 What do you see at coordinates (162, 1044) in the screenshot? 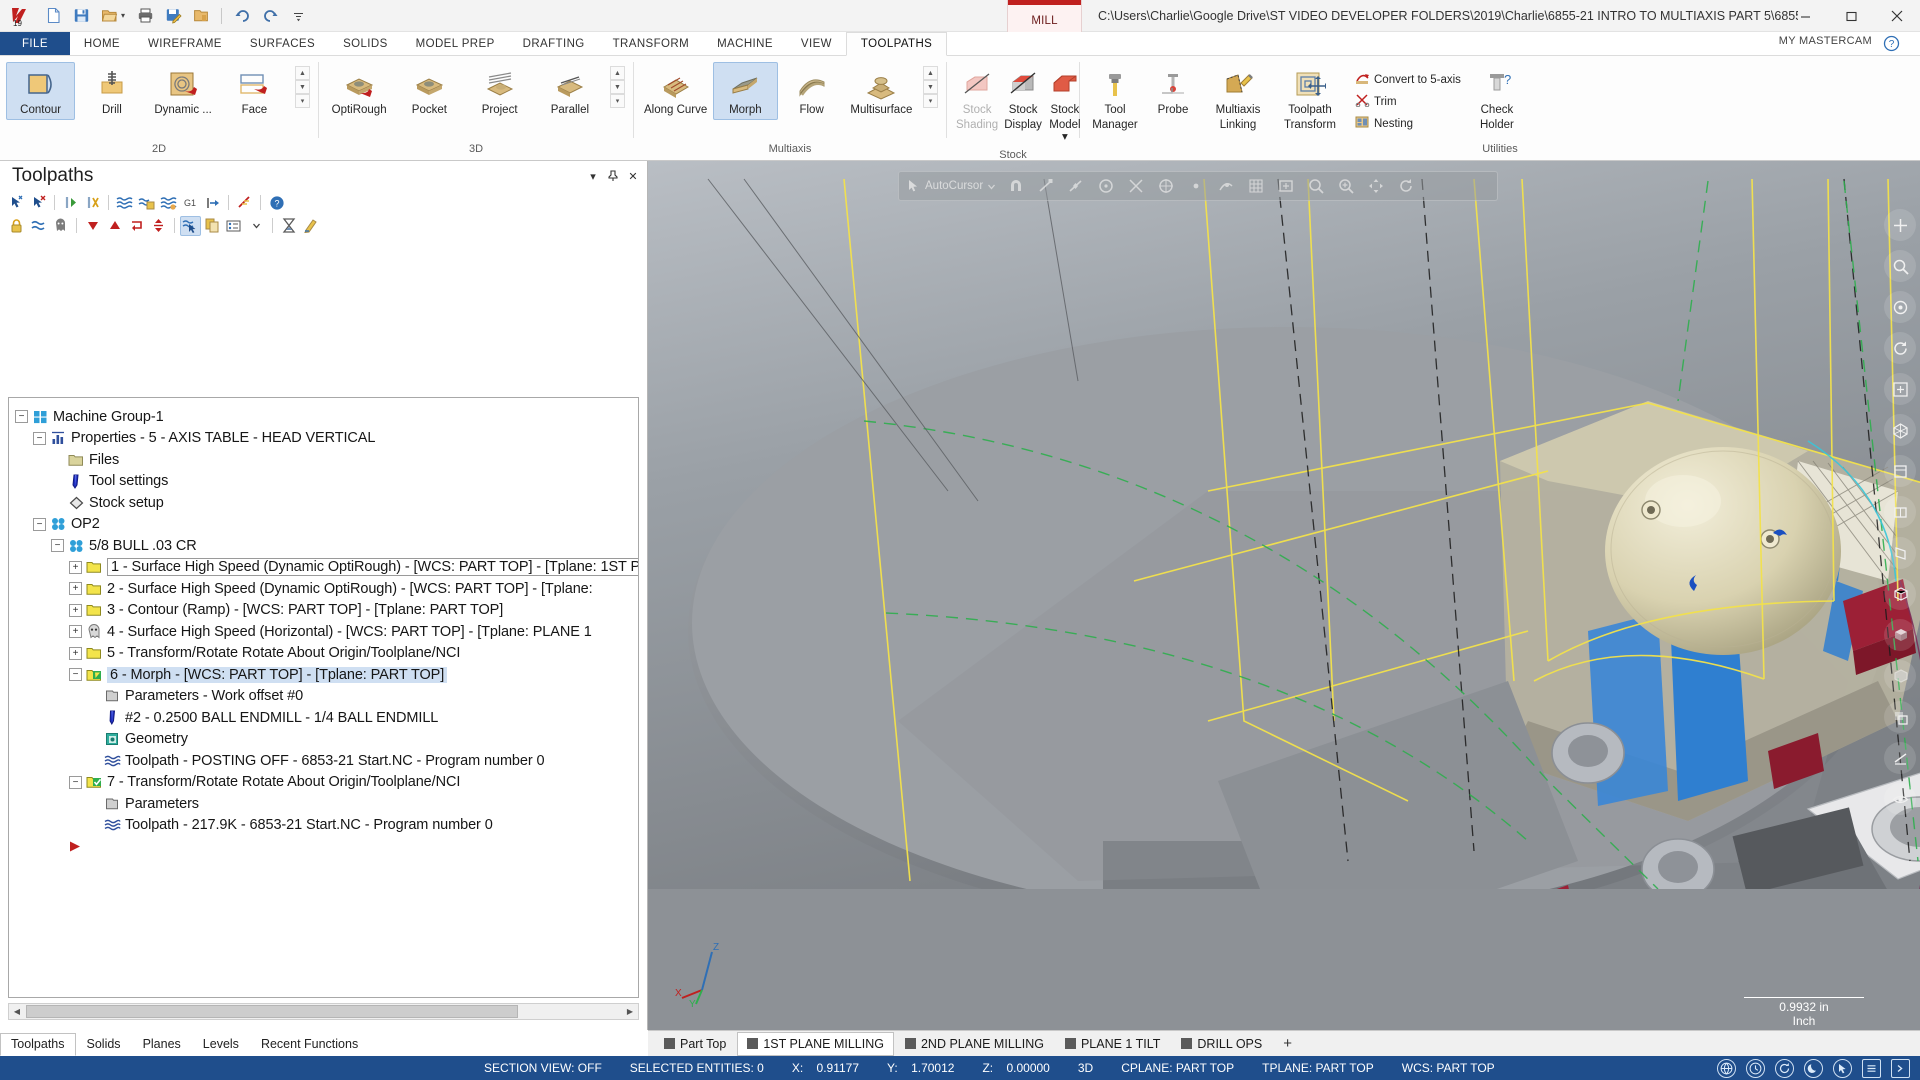
I see `tab-planes: Planes` at bounding box center [162, 1044].